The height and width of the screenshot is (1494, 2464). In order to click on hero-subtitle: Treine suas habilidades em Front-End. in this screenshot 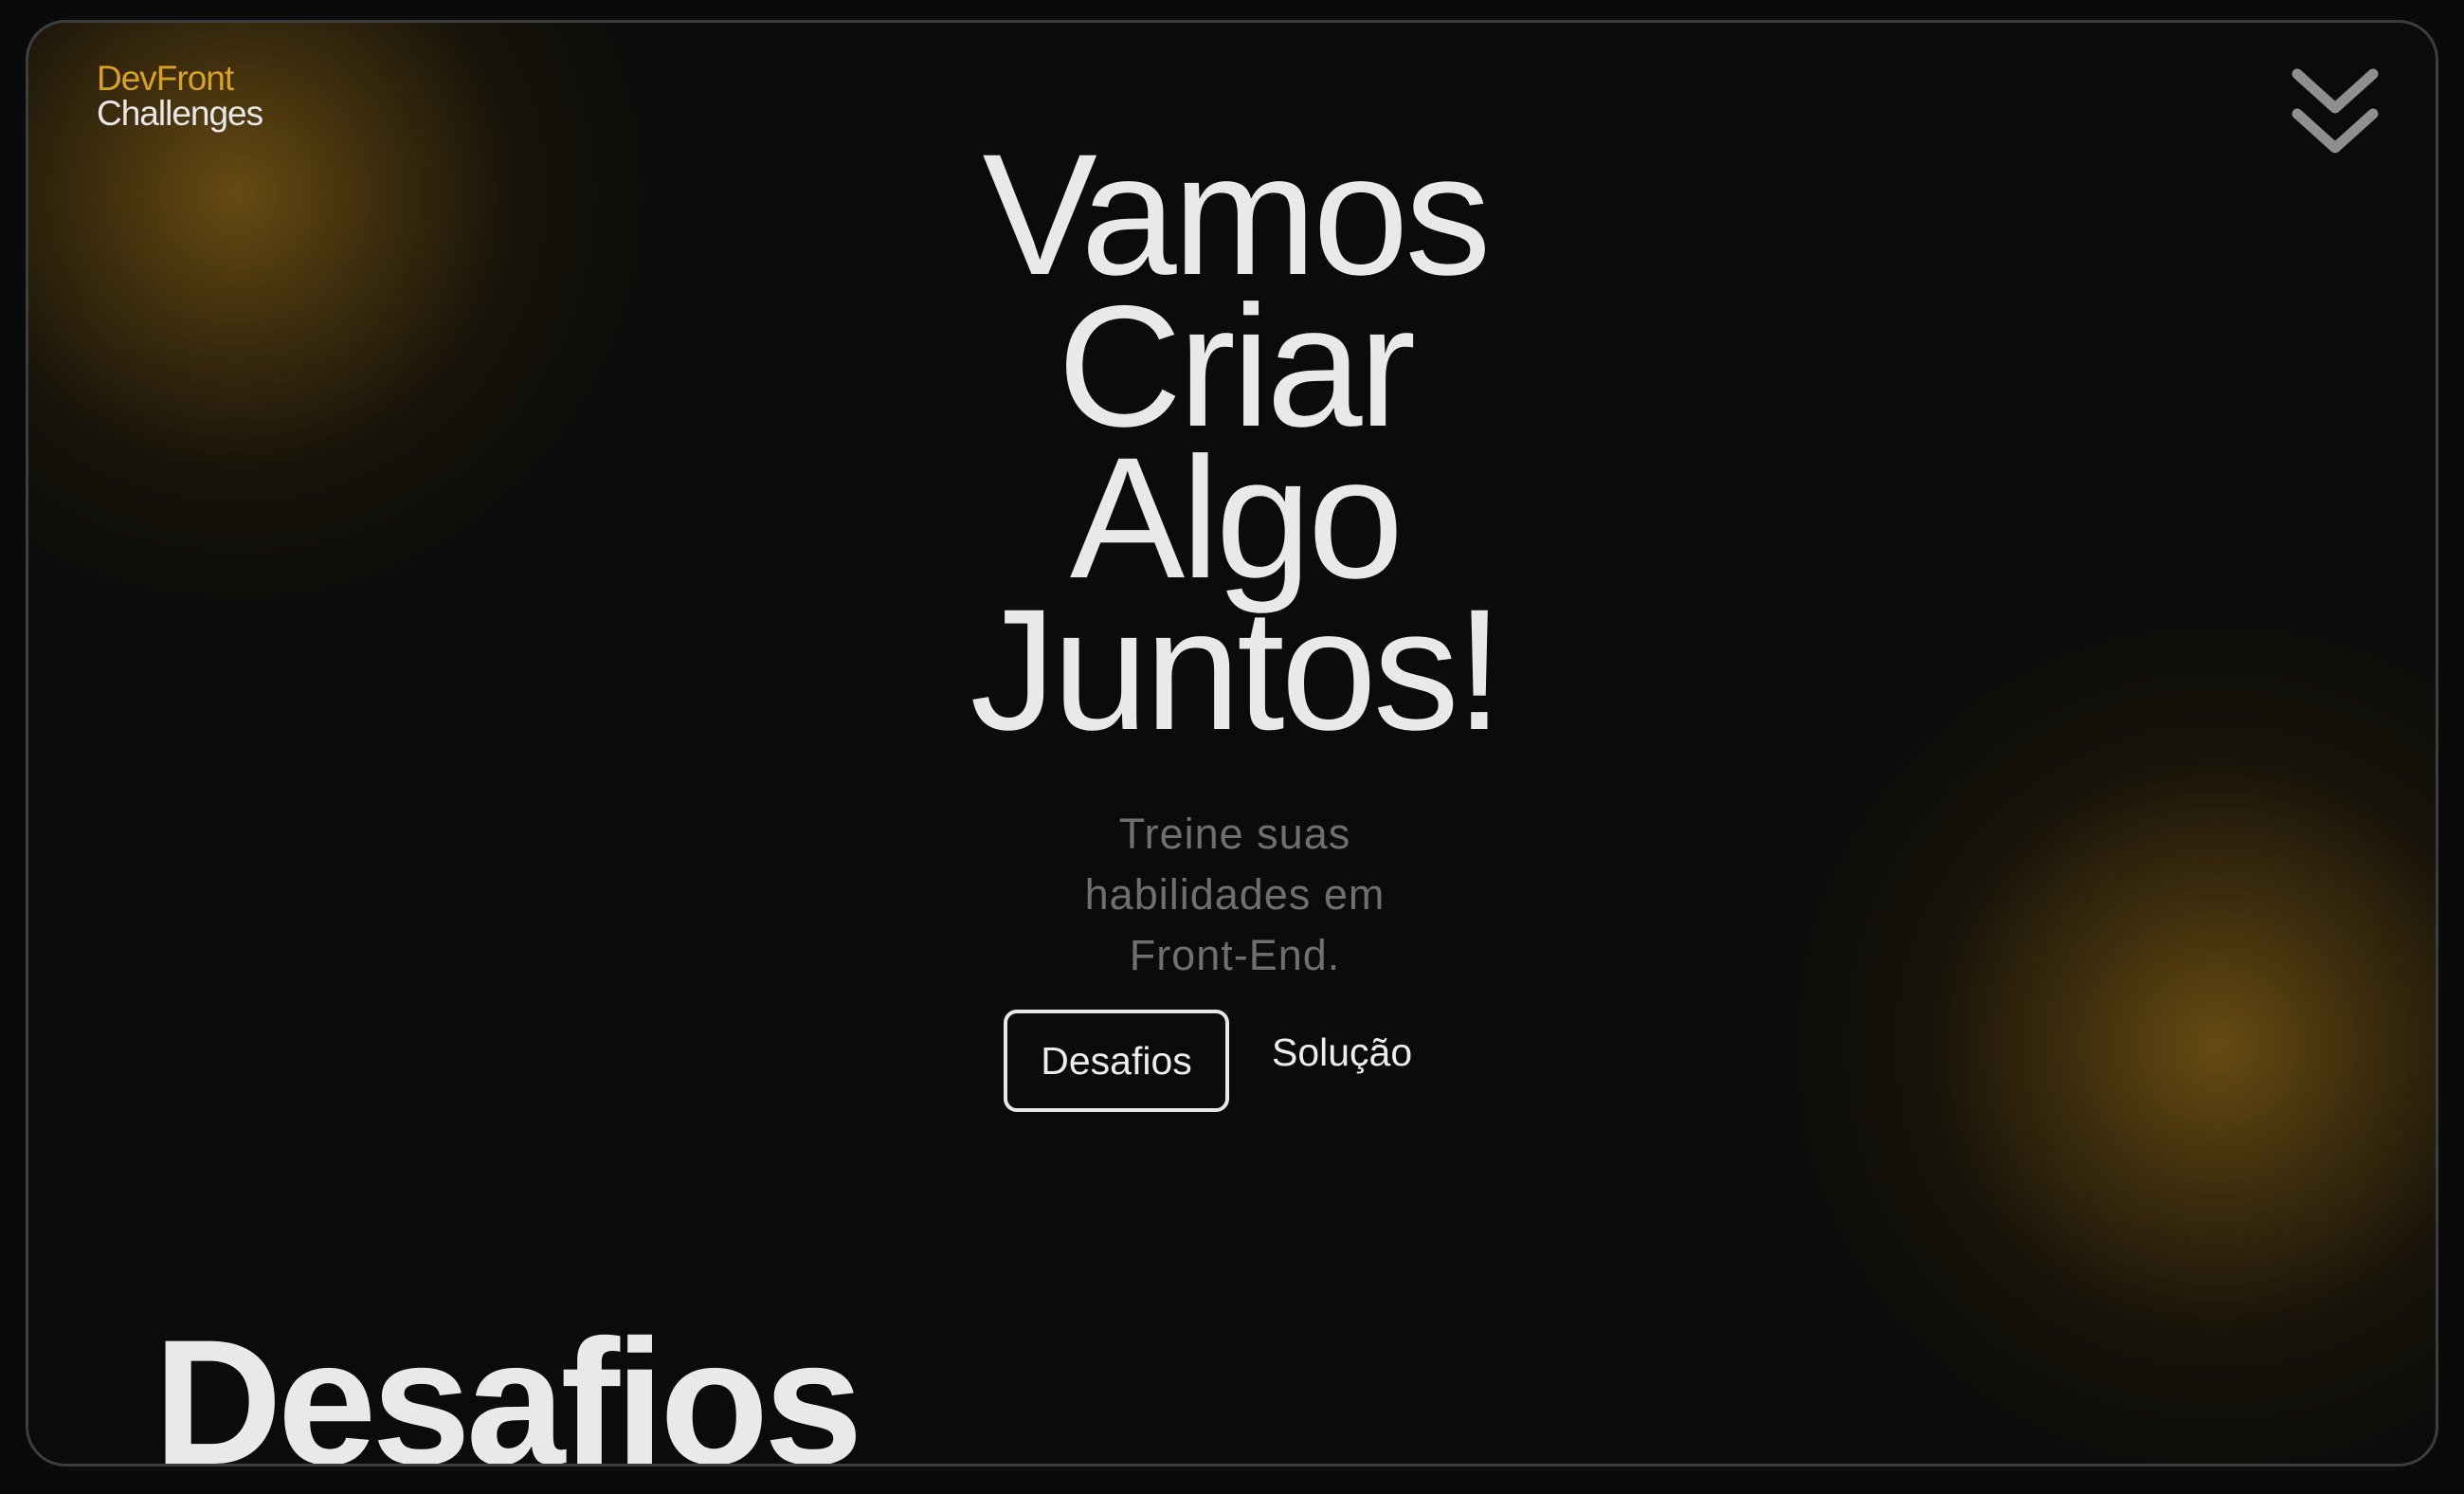, I will do `click(1232, 895)`.